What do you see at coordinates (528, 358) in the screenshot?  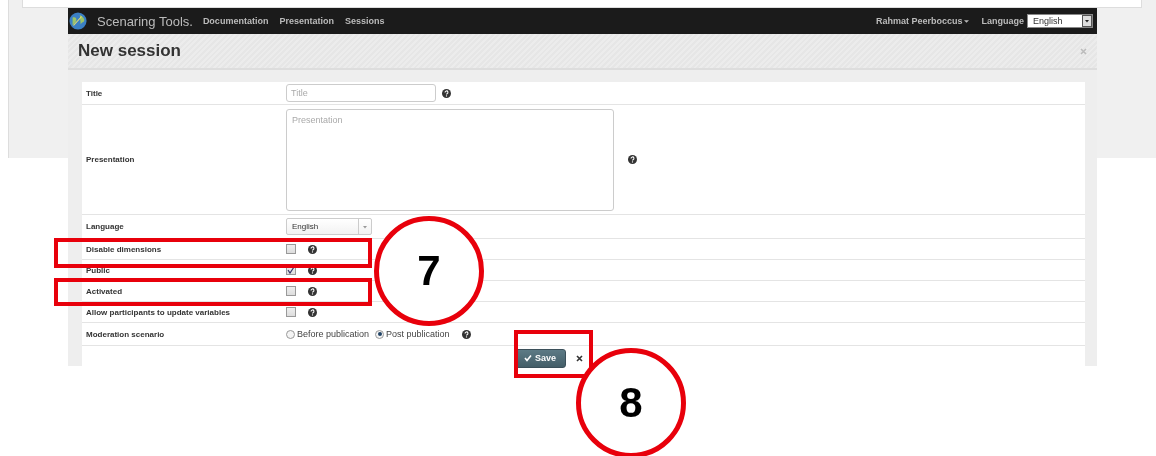 I see `check-icon` at bounding box center [528, 358].